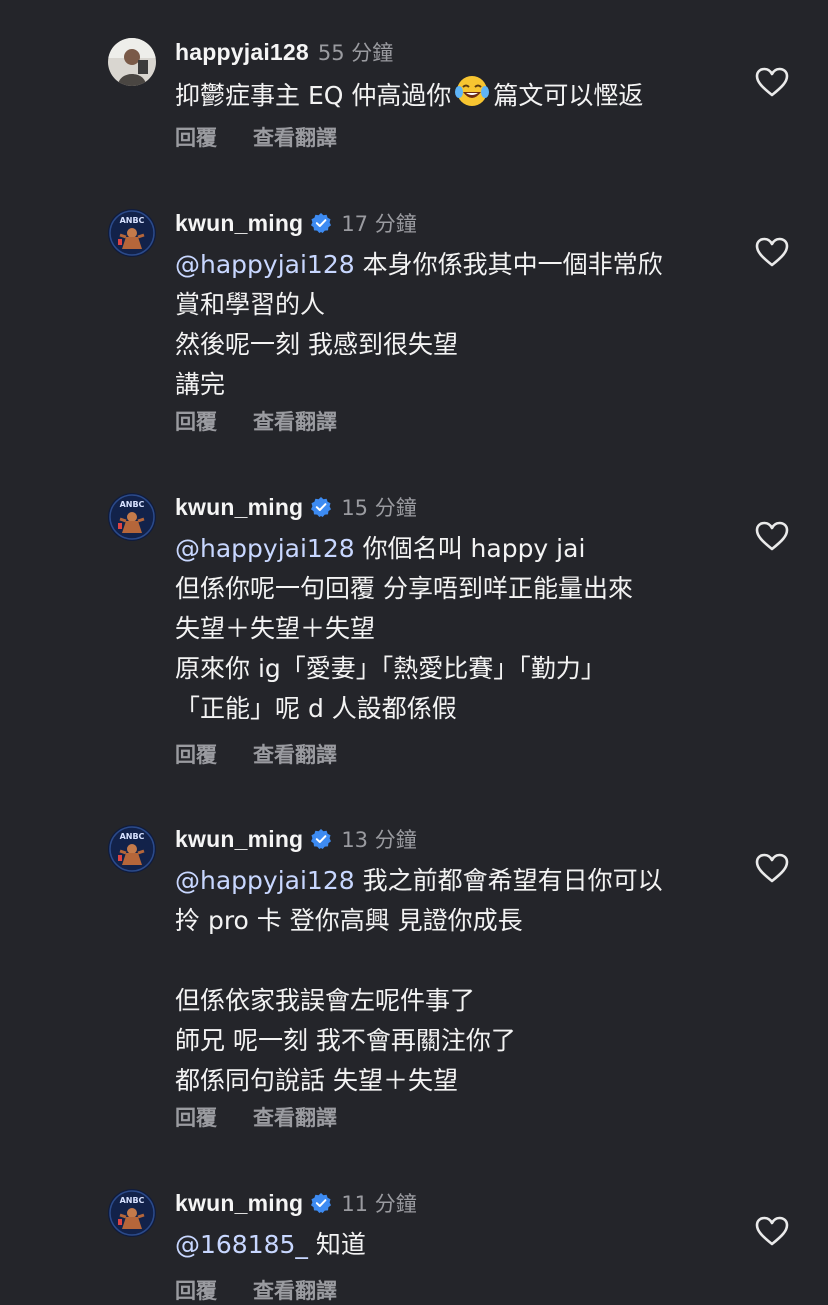 The width and height of the screenshot is (828, 1305). What do you see at coordinates (568, 95) in the screenshot?
I see `comment-text-segment: 篇文可以慳返` at bounding box center [568, 95].